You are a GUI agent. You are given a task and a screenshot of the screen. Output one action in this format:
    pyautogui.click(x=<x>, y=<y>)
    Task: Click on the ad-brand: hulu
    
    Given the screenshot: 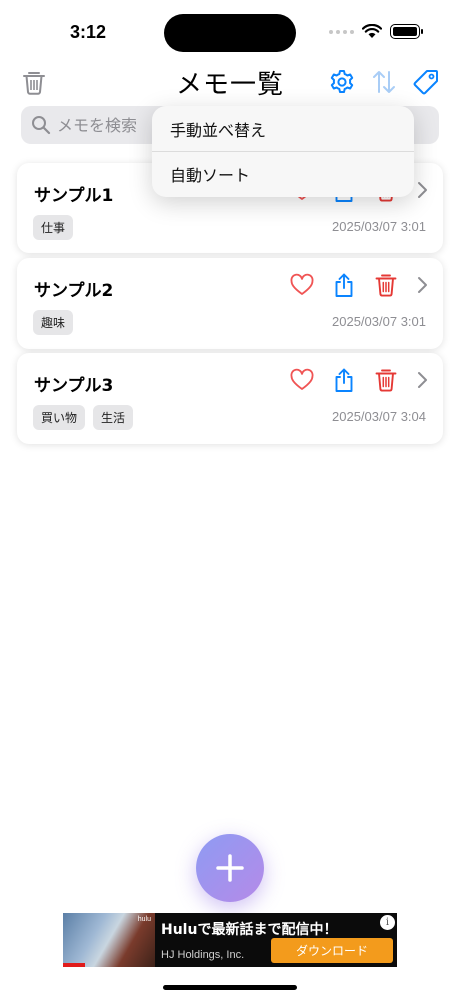 What is the action you would take?
    pyautogui.click(x=144, y=919)
    